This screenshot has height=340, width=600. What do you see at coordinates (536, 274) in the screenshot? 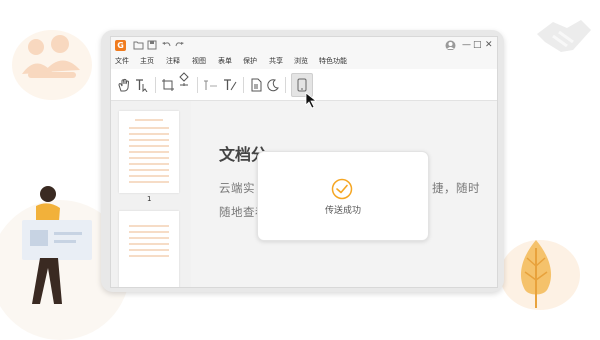
I see `plant-icon` at bounding box center [536, 274].